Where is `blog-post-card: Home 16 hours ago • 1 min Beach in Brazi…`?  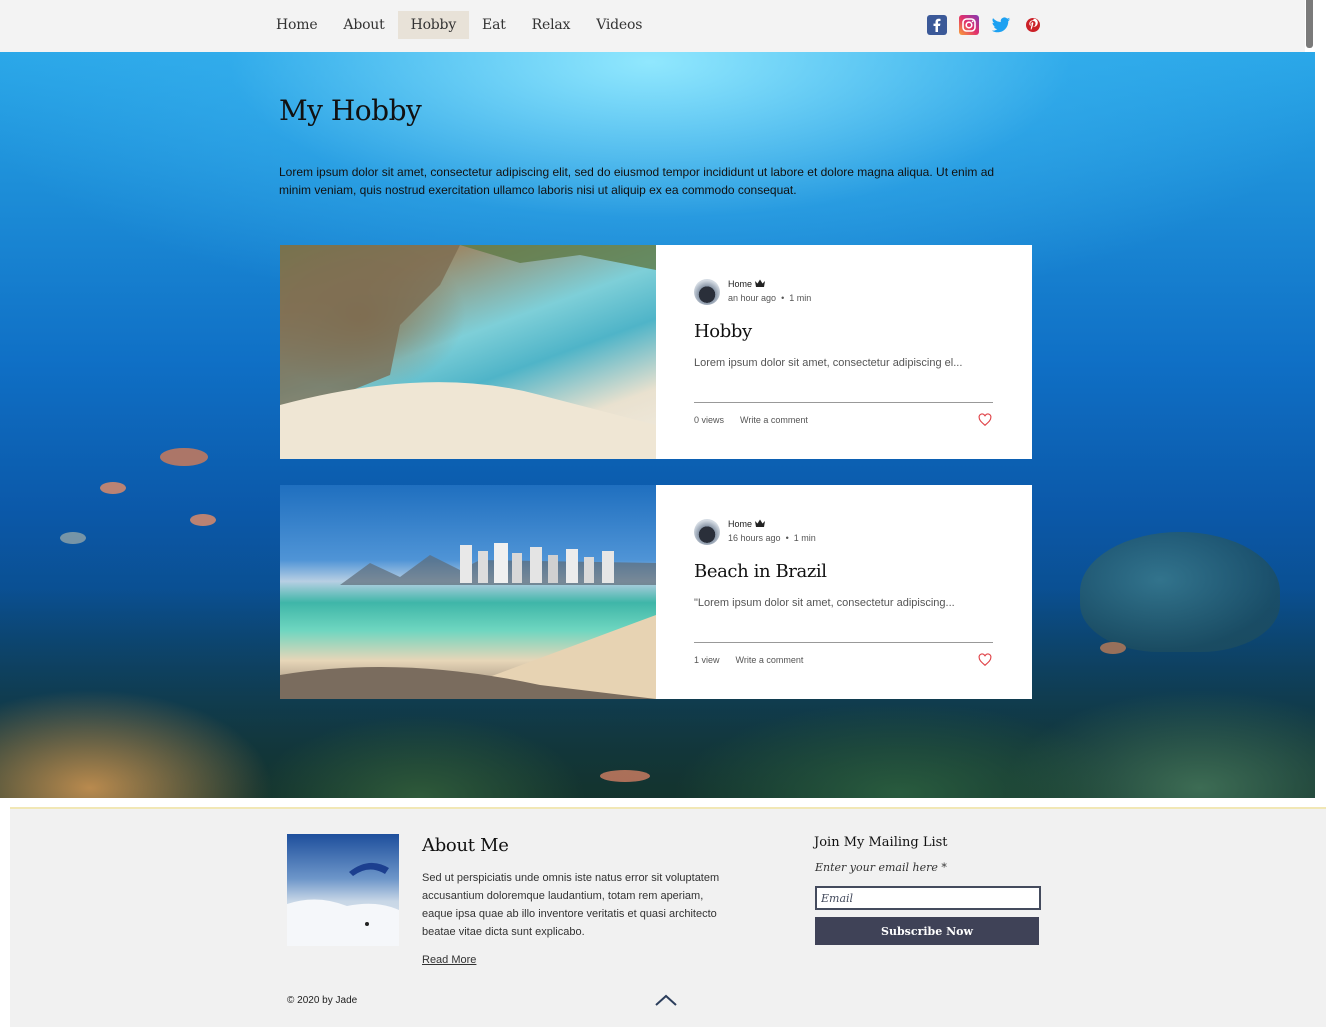 blog-post-card: Home 16 hours ago • 1 min Beach in Brazi… is located at coordinates (656, 592).